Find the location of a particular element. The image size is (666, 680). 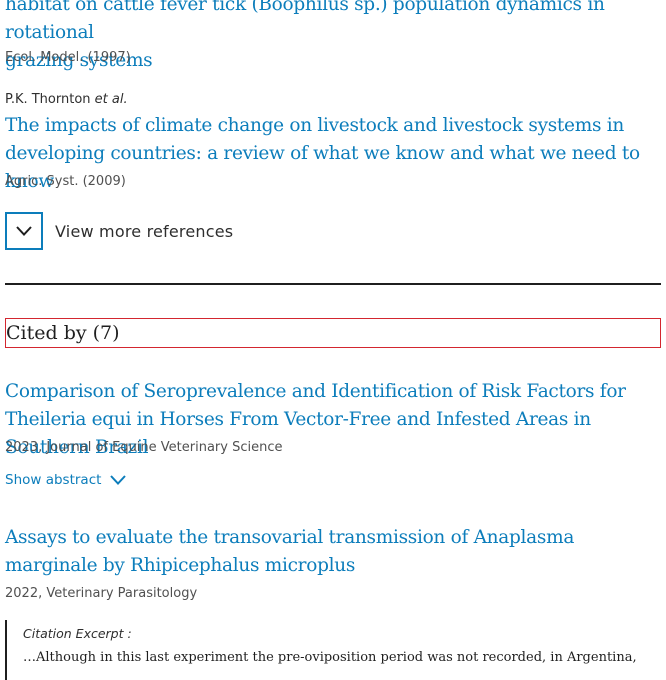

citation-excerpt-label: Citation Excerpt : is located at coordinates (77, 633).